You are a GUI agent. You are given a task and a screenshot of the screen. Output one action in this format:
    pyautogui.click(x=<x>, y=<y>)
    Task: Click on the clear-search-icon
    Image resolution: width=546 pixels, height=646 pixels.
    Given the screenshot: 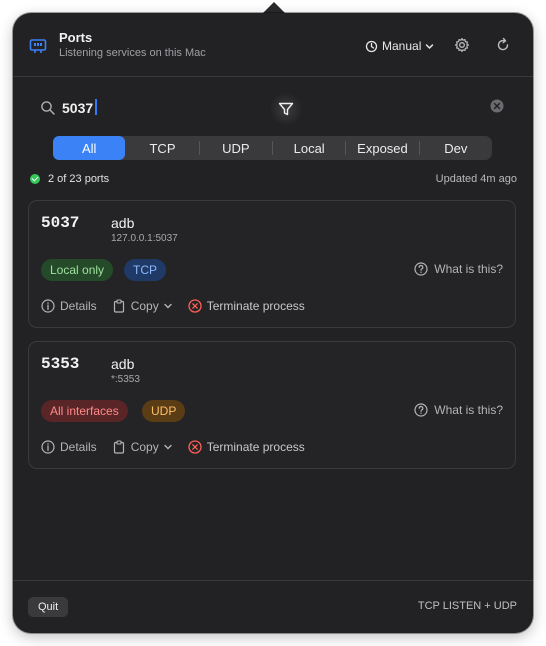 What is the action you would take?
    pyautogui.click(x=497, y=106)
    